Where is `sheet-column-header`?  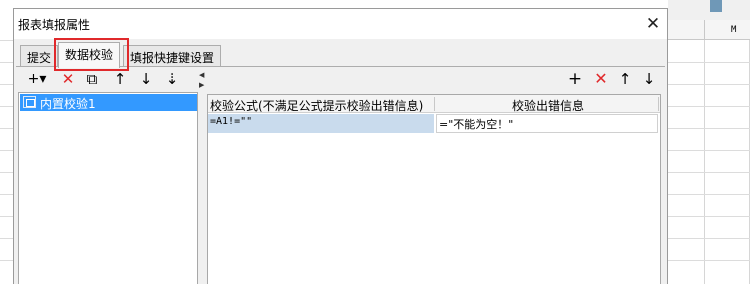 sheet-column-header is located at coordinates (709, 30).